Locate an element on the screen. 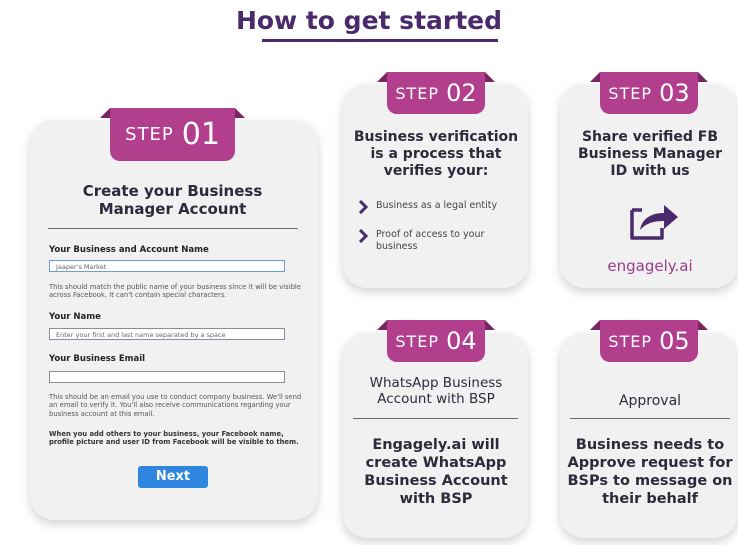 This screenshot has width=738, height=545. step-02-bullet-2: Proof of access to your business is located at coordinates (438, 241).